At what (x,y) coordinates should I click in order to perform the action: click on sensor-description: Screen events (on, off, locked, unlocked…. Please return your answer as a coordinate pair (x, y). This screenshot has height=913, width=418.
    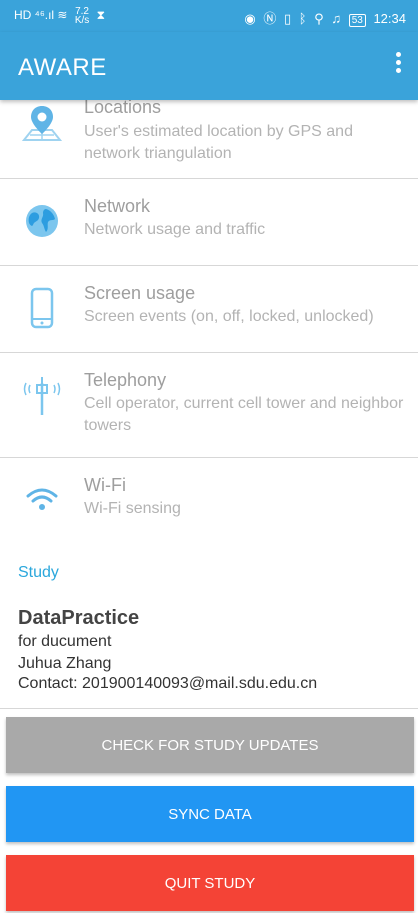
    Looking at the image, I should click on (229, 316).